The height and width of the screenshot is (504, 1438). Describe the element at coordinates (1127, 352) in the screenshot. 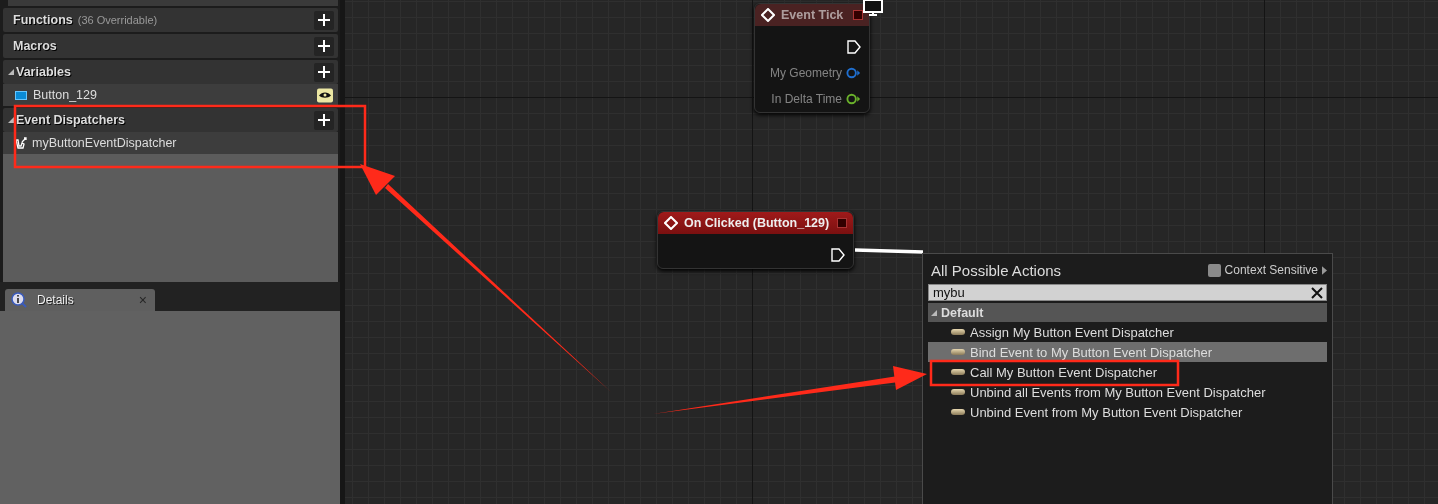

I see `action-item: Bind Event to My Button Event Dispatcher` at that location.